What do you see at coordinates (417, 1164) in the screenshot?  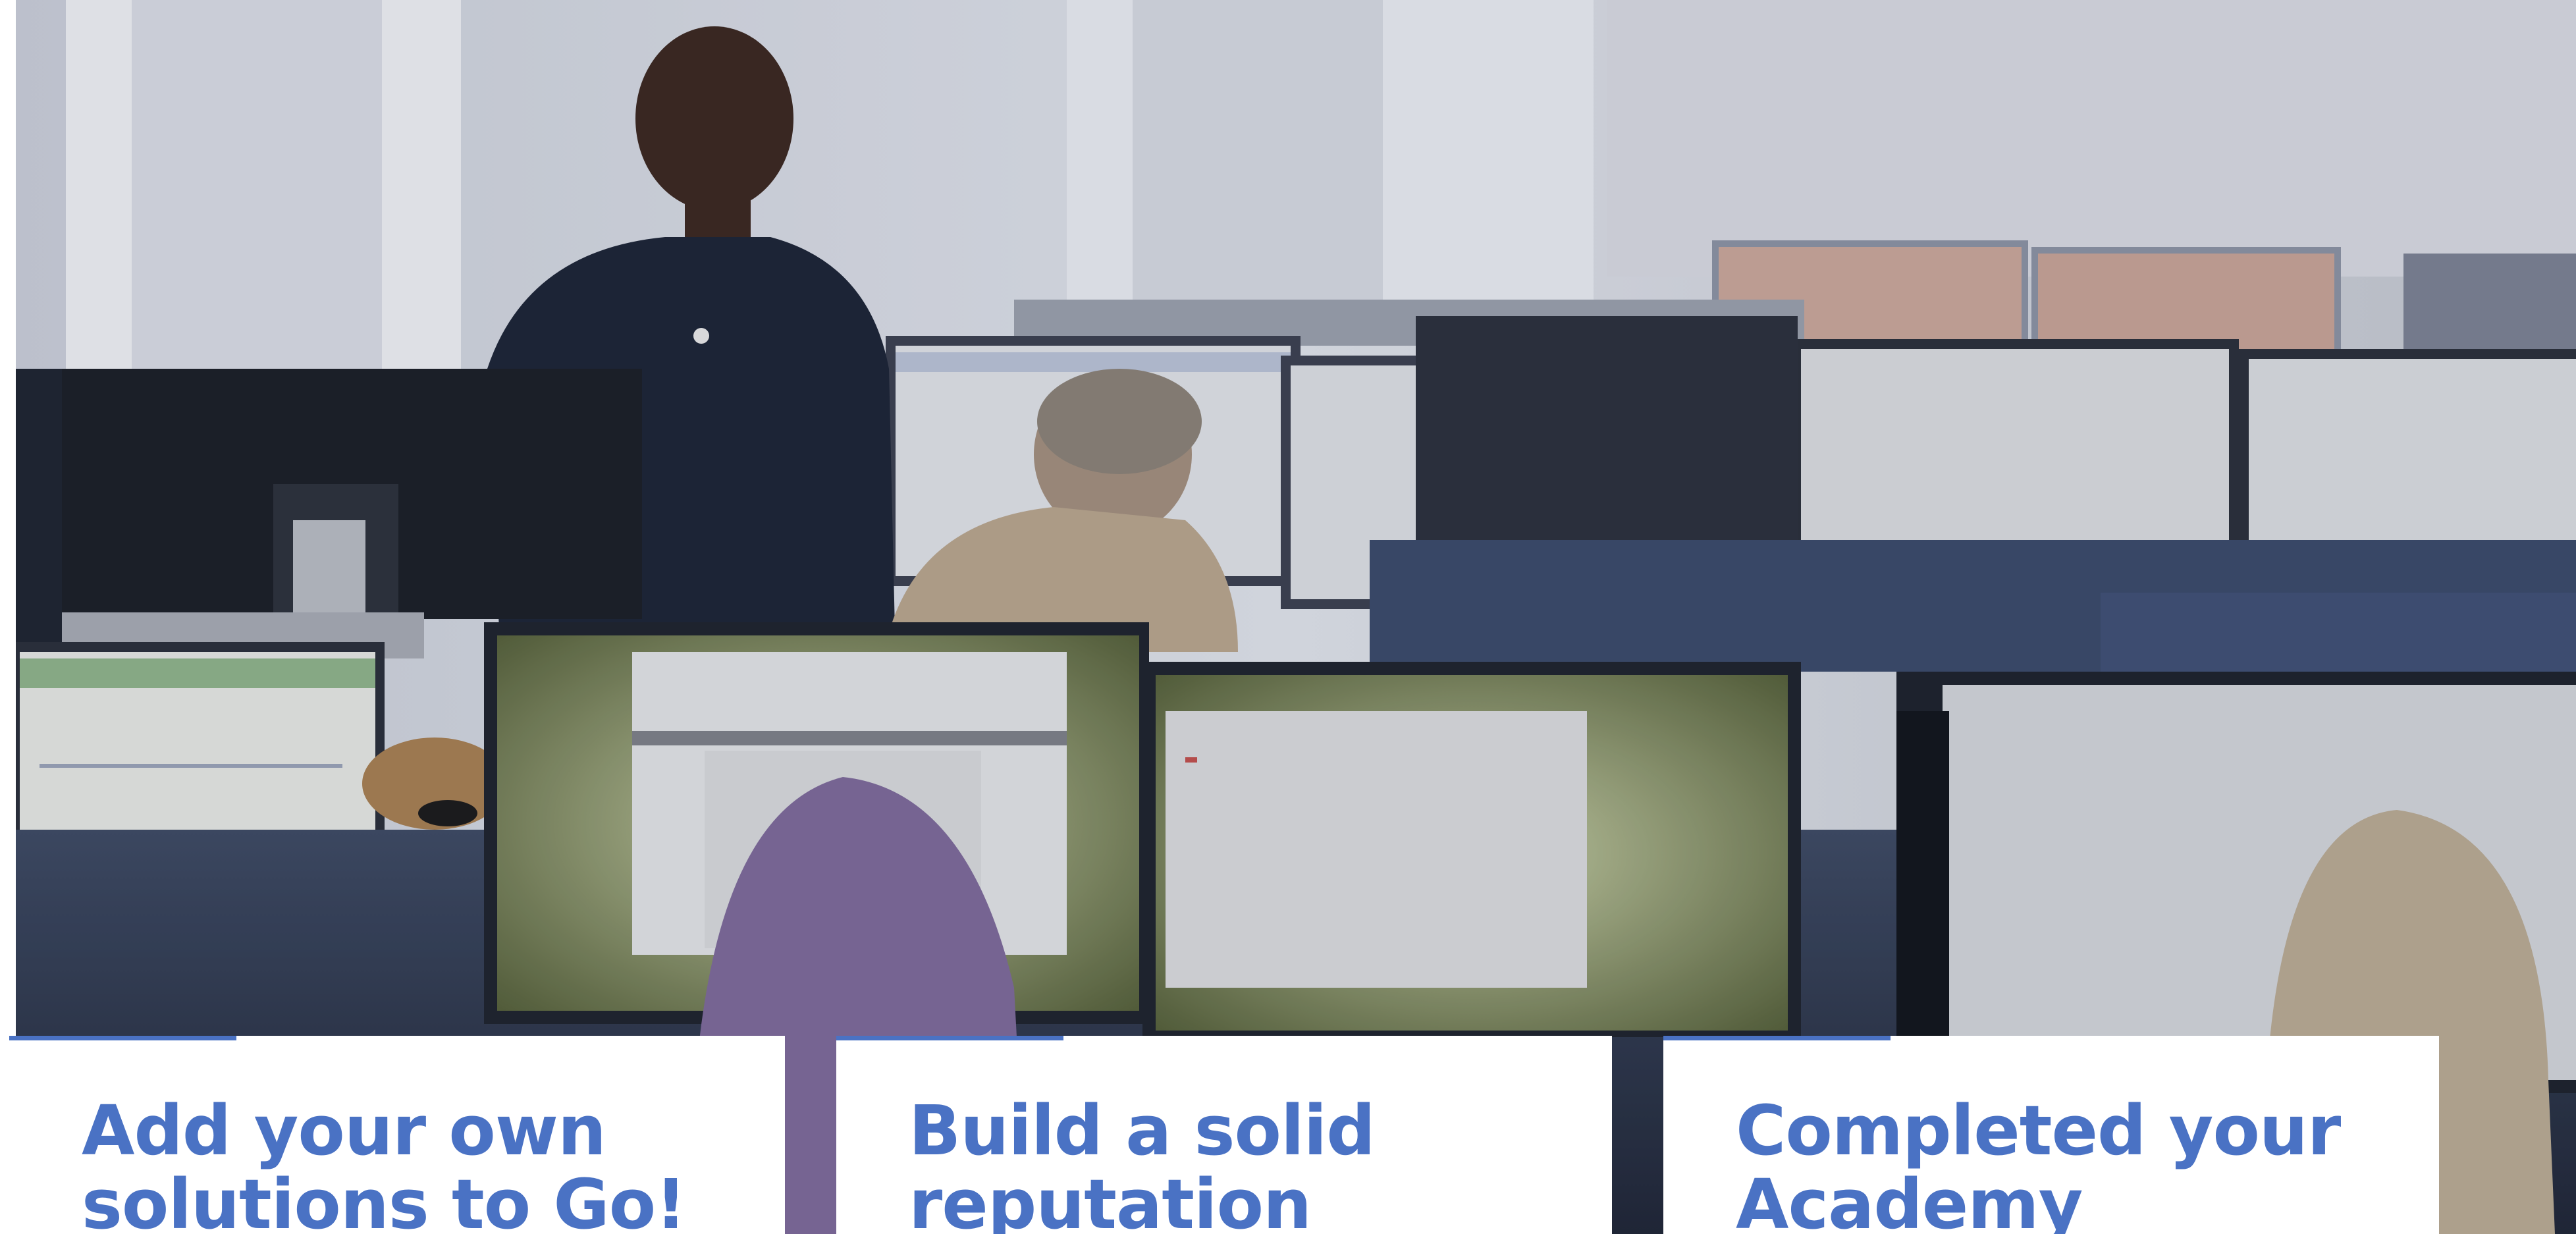 I see `card-title: Add your own solutions to Go!` at bounding box center [417, 1164].